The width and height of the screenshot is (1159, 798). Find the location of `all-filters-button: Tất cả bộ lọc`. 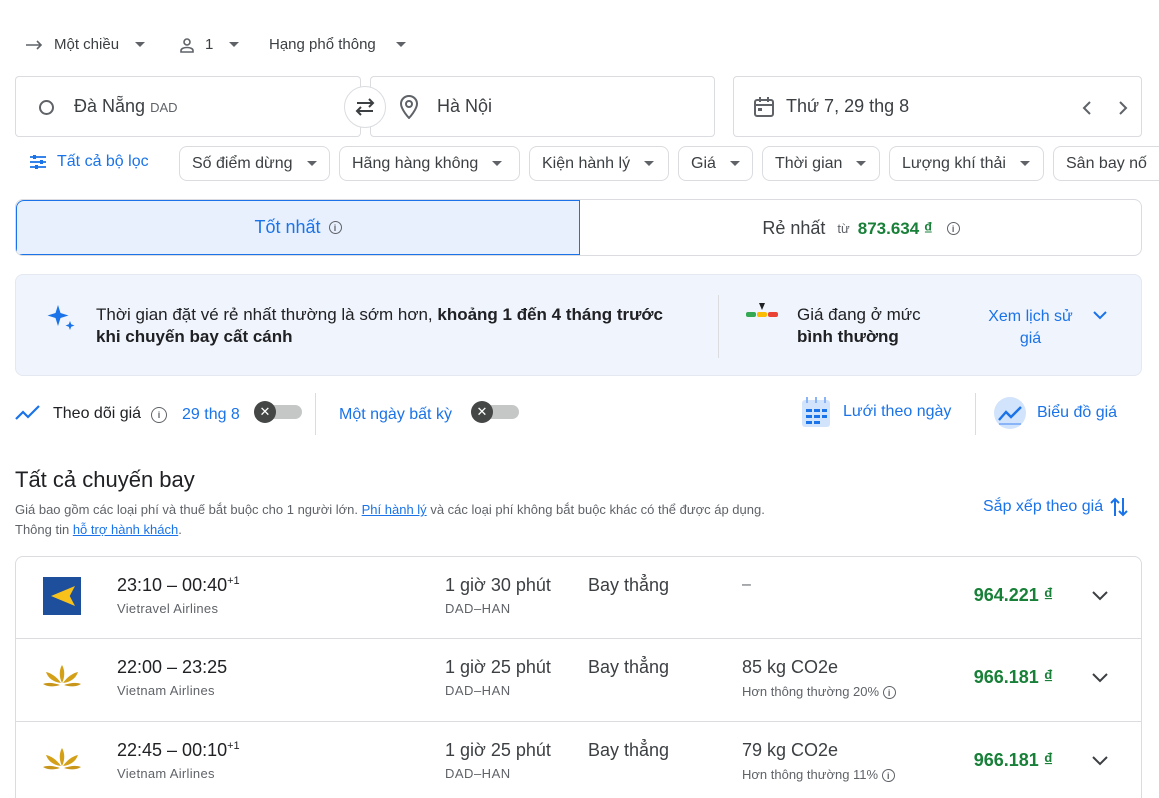

all-filters-button: Tất cả bộ lọc is located at coordinates (89, 162).